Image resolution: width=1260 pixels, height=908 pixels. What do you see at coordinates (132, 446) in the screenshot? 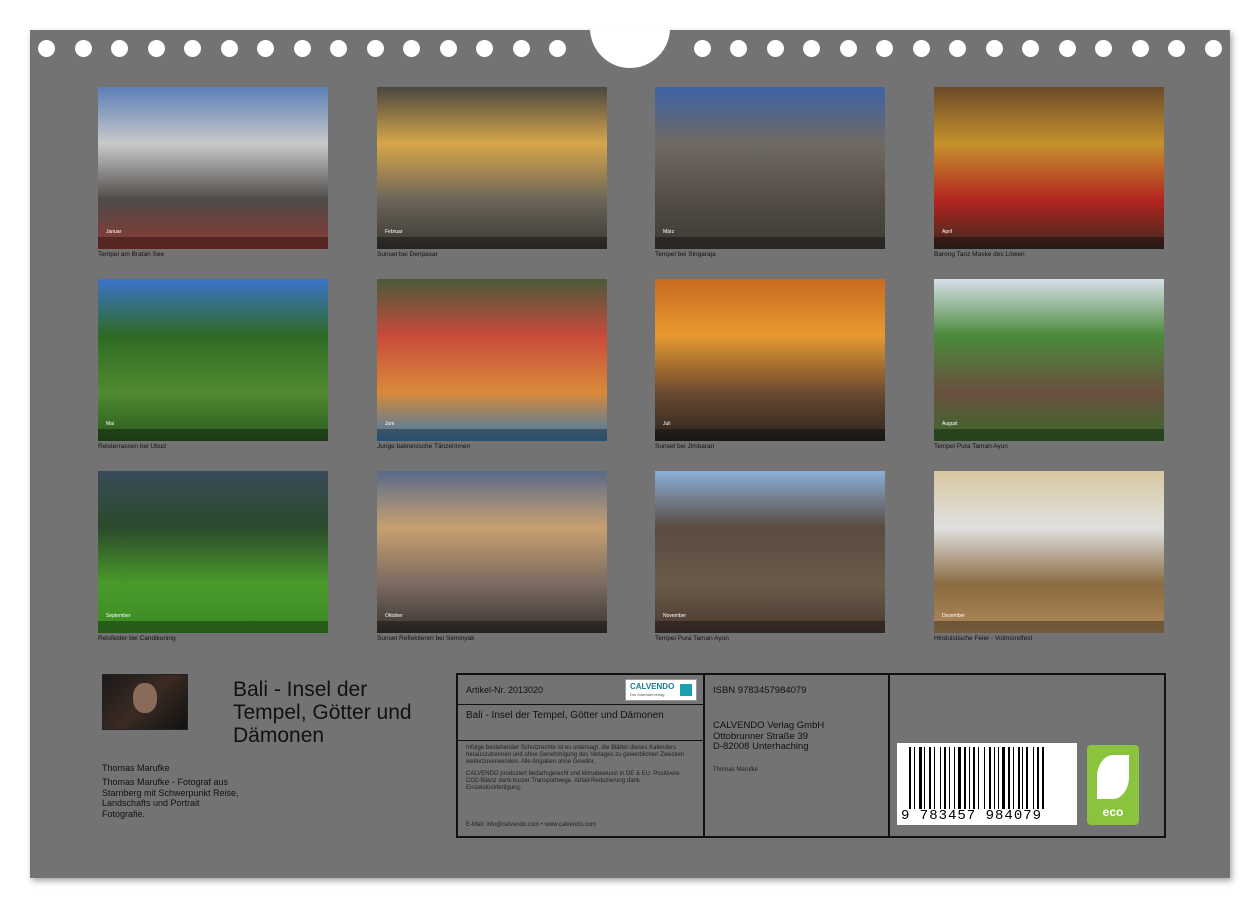
I see `month-caption: Reisterrassen bei Ubud` at bounding box center [132, 446].